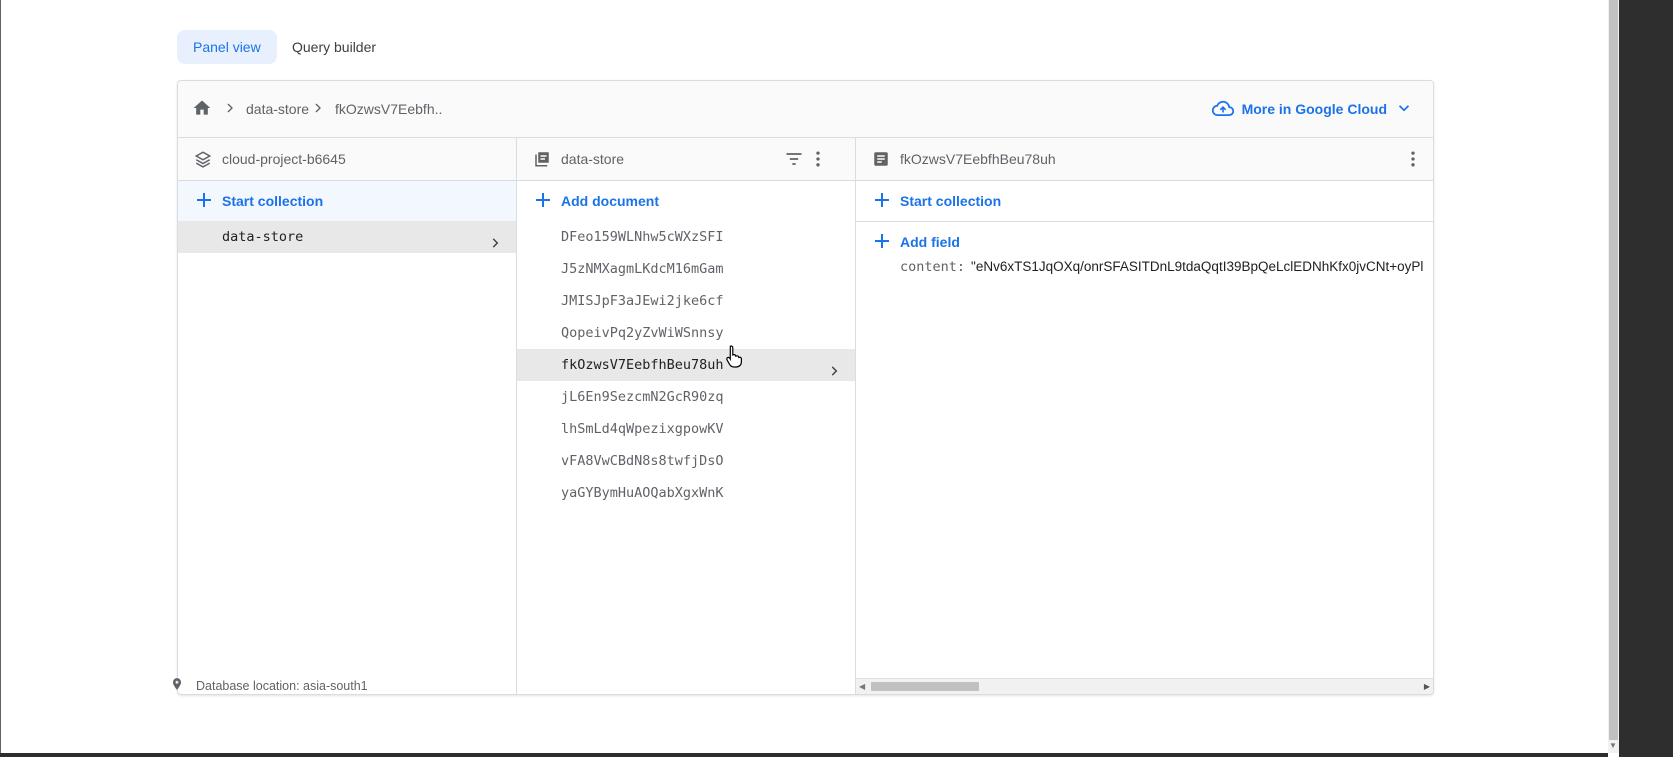 The width and height of the screenshot is (1673, 757). What do you see at coordinates (1646, 378) in the screenshot?
I see `window-edge` at bounding box center [1646, 378].